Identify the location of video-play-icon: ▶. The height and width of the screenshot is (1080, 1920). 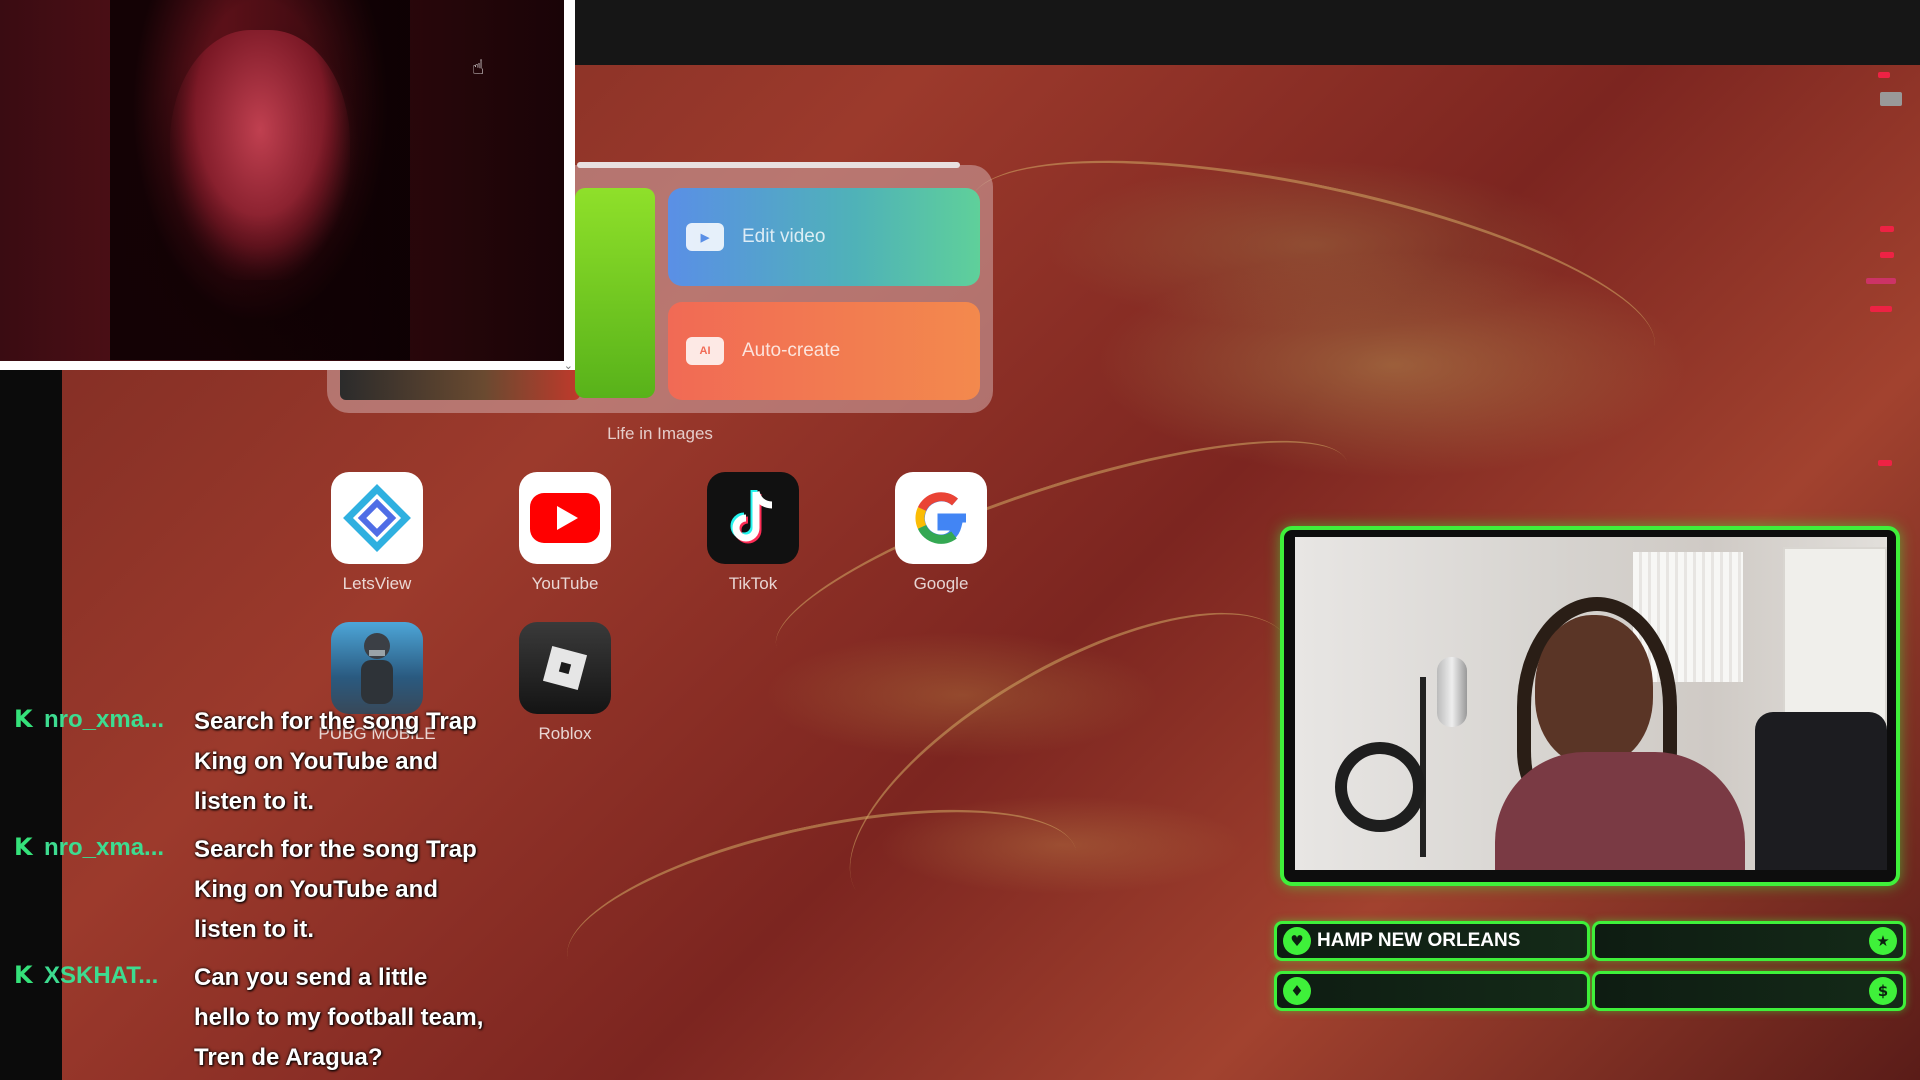
(705, 237).